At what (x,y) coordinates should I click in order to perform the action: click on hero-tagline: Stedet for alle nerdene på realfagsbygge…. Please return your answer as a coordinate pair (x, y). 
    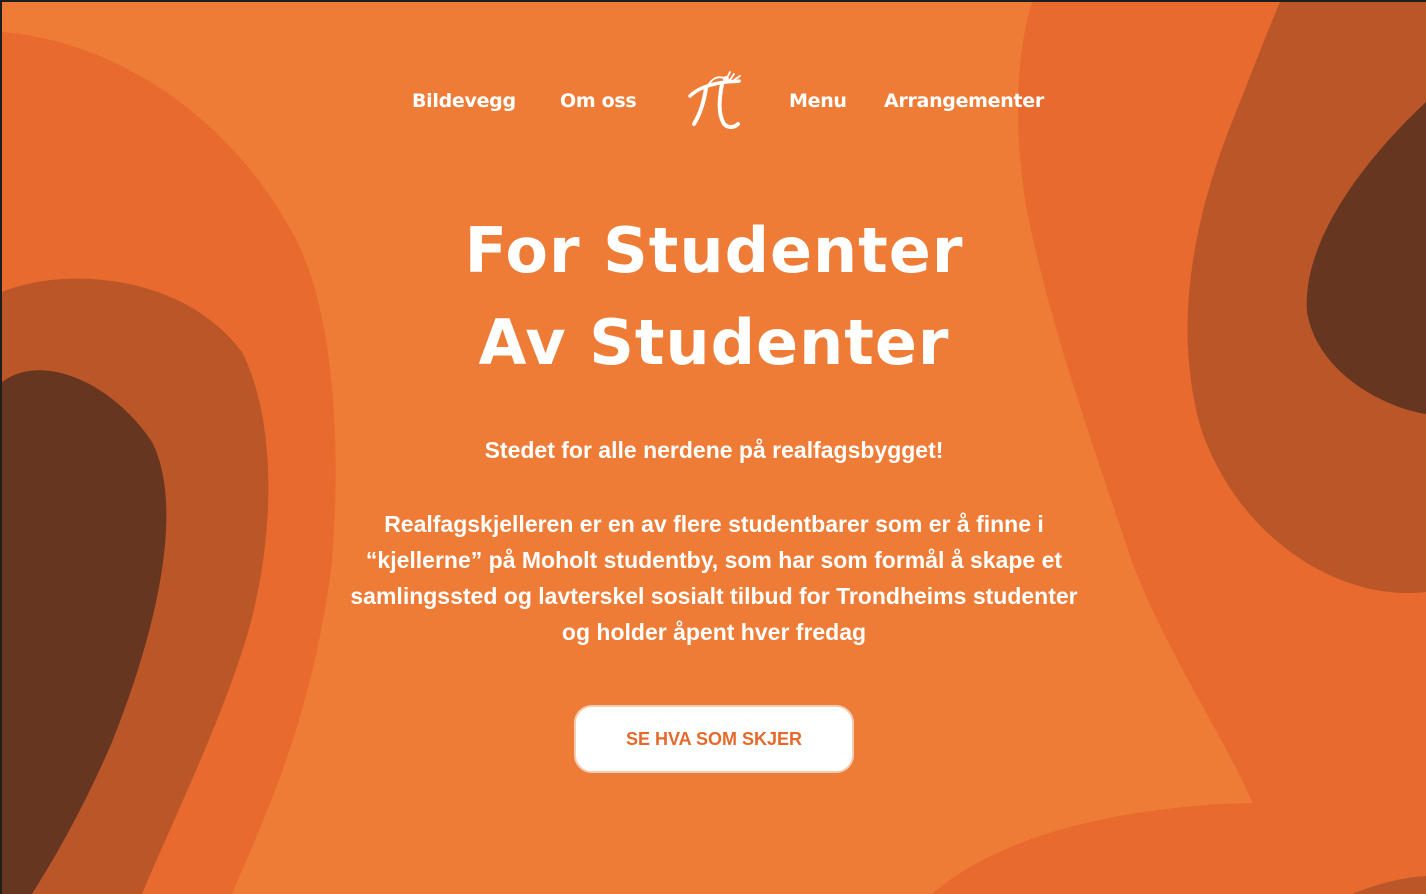
    Looking at the image, I should click on (714, 450).